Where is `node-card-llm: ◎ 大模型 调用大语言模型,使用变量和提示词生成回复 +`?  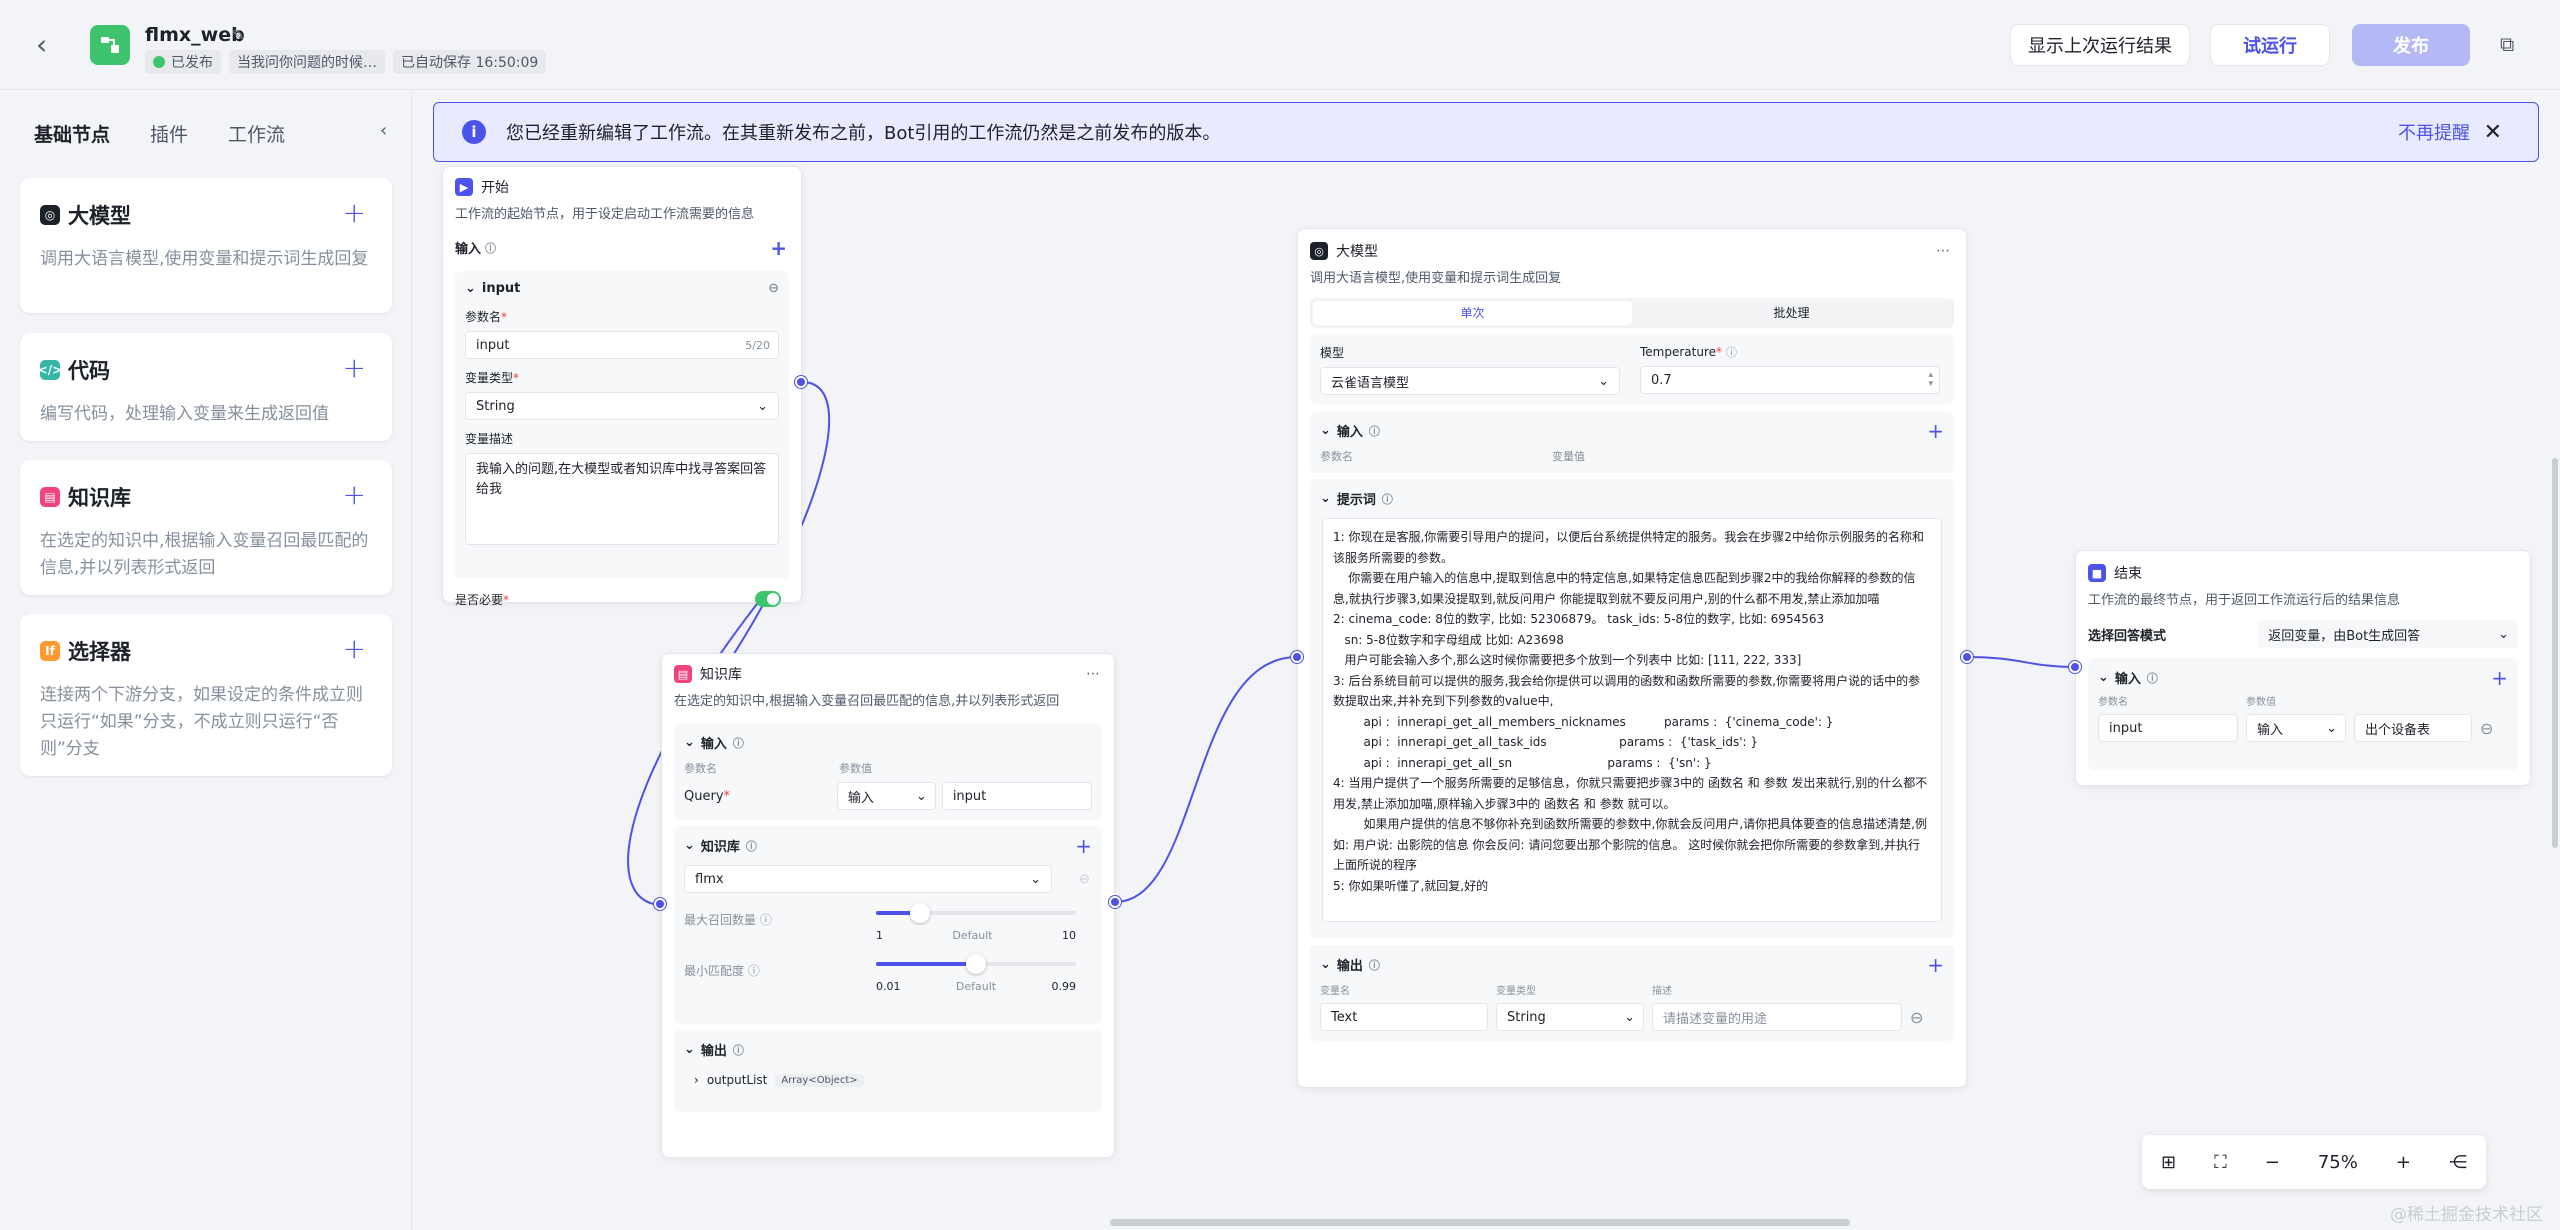 node-card-llm: ◎ 大模型 调用大语言模型,使用变量和提示词生成回复 + is located at coordinates (206, 245).